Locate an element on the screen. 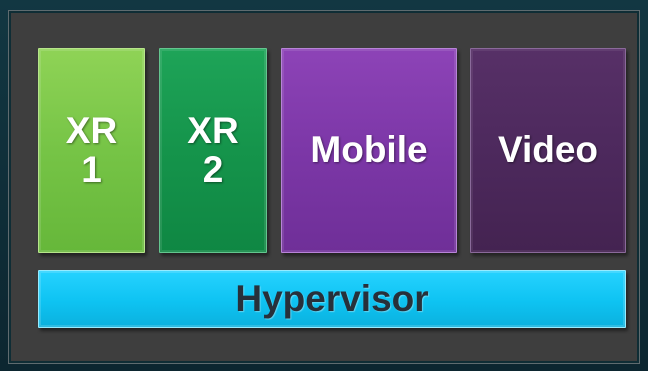 The height and width of the screenshot is (371, 648). hypervisor-block: Hypervisor is located at coordinates (332, 299).